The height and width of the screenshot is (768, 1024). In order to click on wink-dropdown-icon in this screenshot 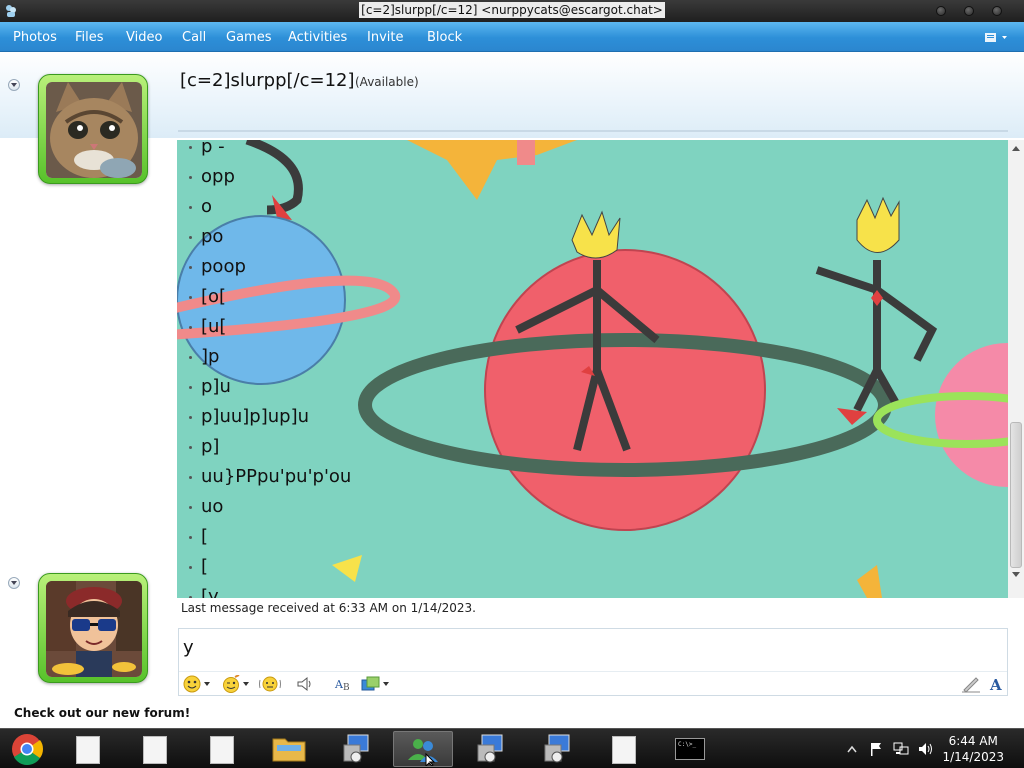, I will do `click(246, 684)`.